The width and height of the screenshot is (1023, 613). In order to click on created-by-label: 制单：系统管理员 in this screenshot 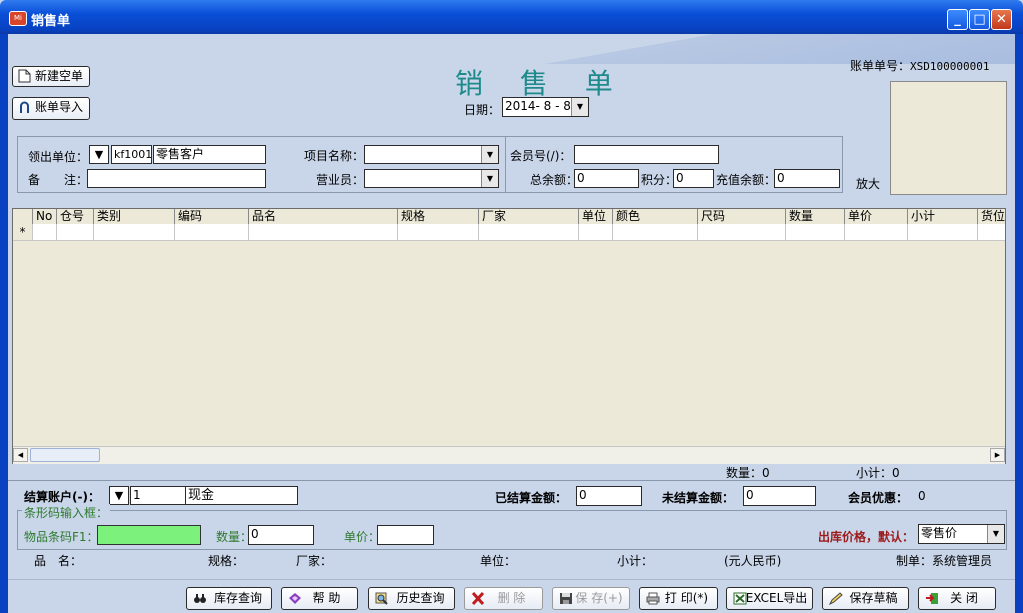, I will do `click(944, 561)`.